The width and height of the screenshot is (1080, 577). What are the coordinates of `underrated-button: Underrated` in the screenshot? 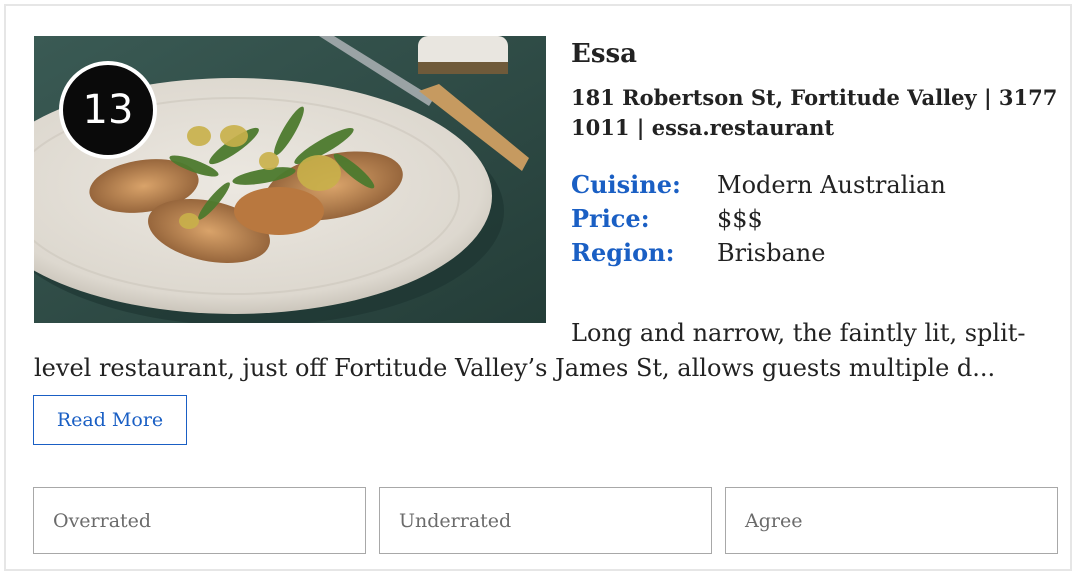 It's located at (545, 520).